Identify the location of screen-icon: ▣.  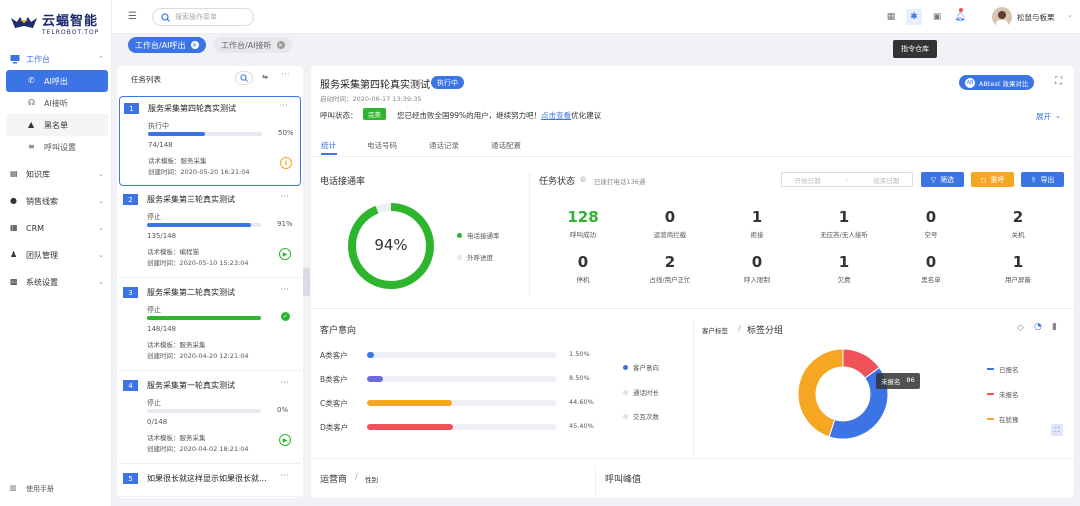
(937, 17).